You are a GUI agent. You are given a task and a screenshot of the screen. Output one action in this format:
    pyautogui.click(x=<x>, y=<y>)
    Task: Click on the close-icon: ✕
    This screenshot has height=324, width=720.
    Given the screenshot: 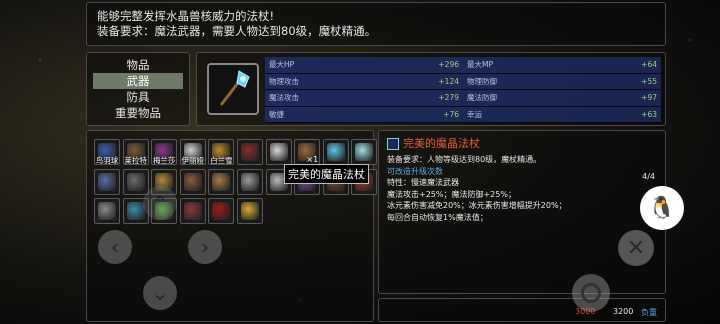 What is the action you would take?
    pyautogui.click(x=636, y=248)
    